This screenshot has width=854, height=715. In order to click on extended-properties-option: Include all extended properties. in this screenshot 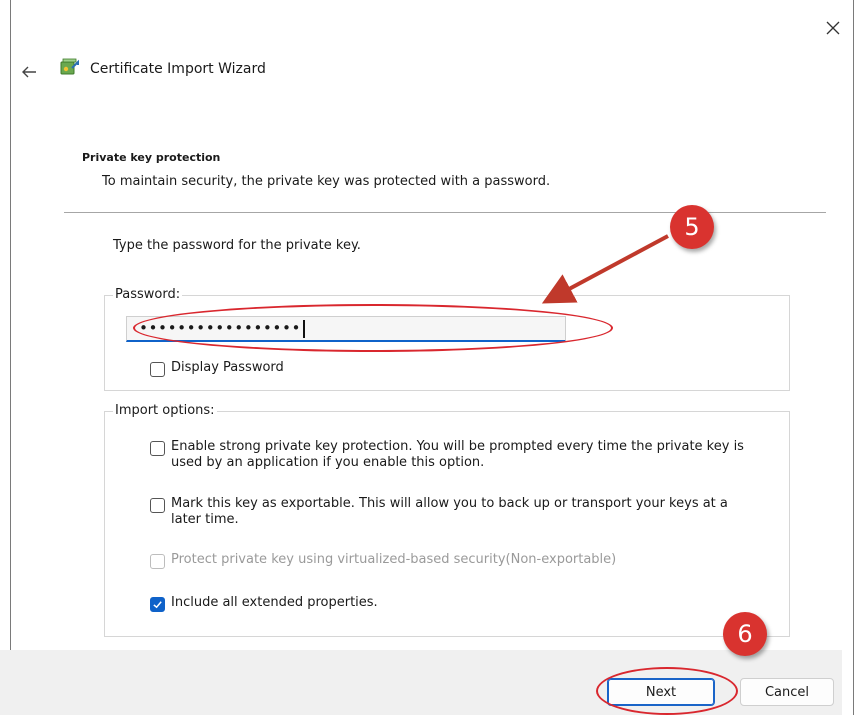, I will do `click(450, 603)`.